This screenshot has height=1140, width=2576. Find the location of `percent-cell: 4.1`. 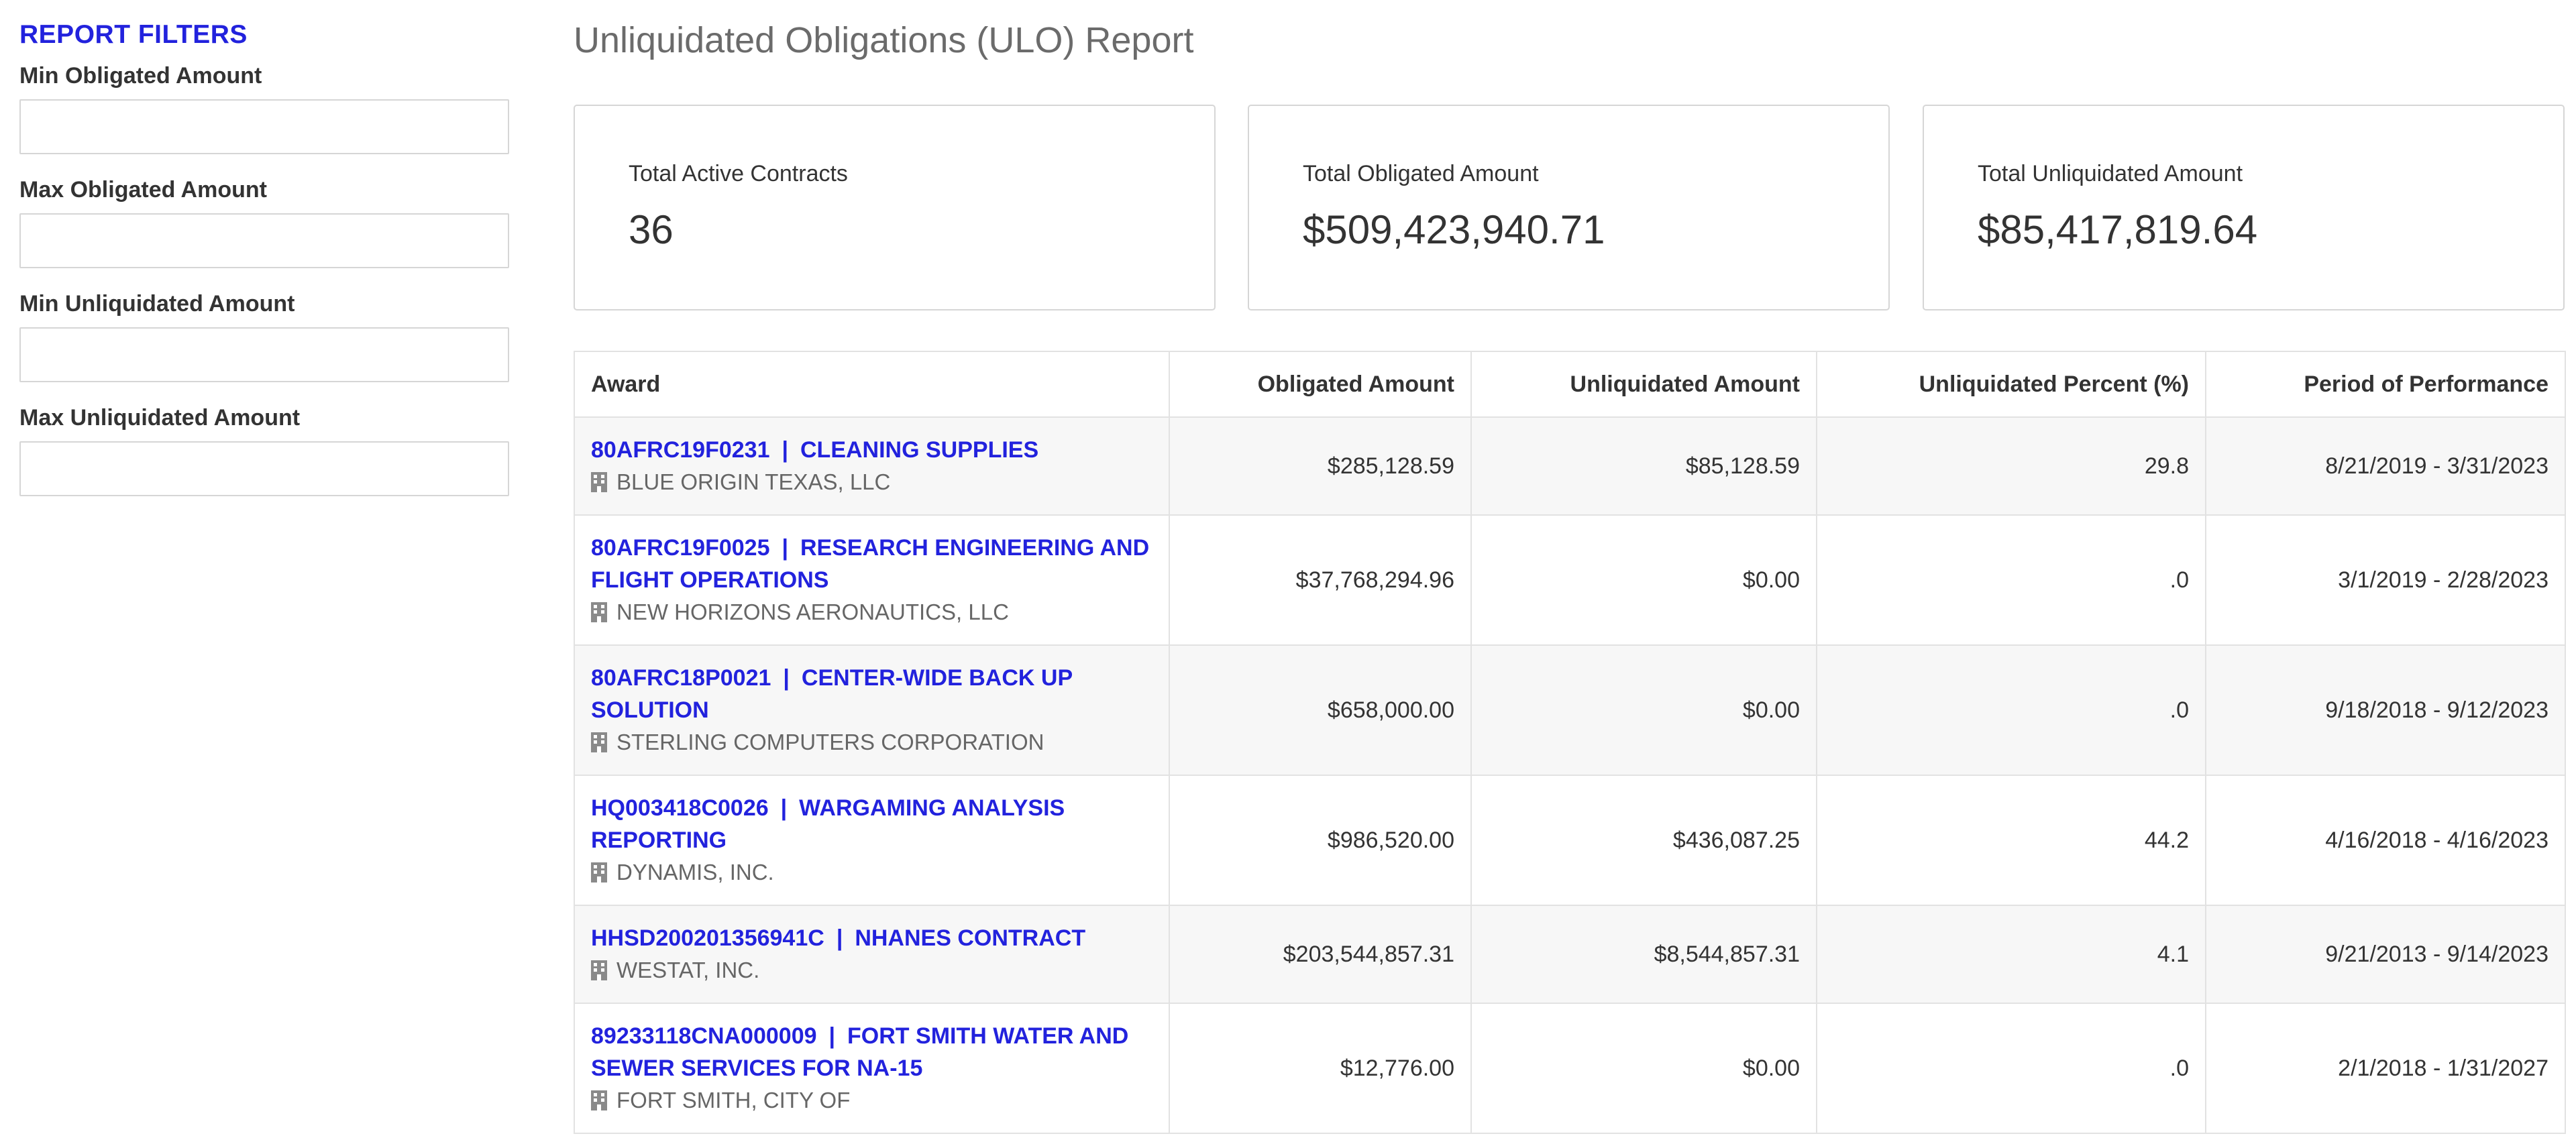

percent-cell: 4.1 is located at coordinates (2011, 954).